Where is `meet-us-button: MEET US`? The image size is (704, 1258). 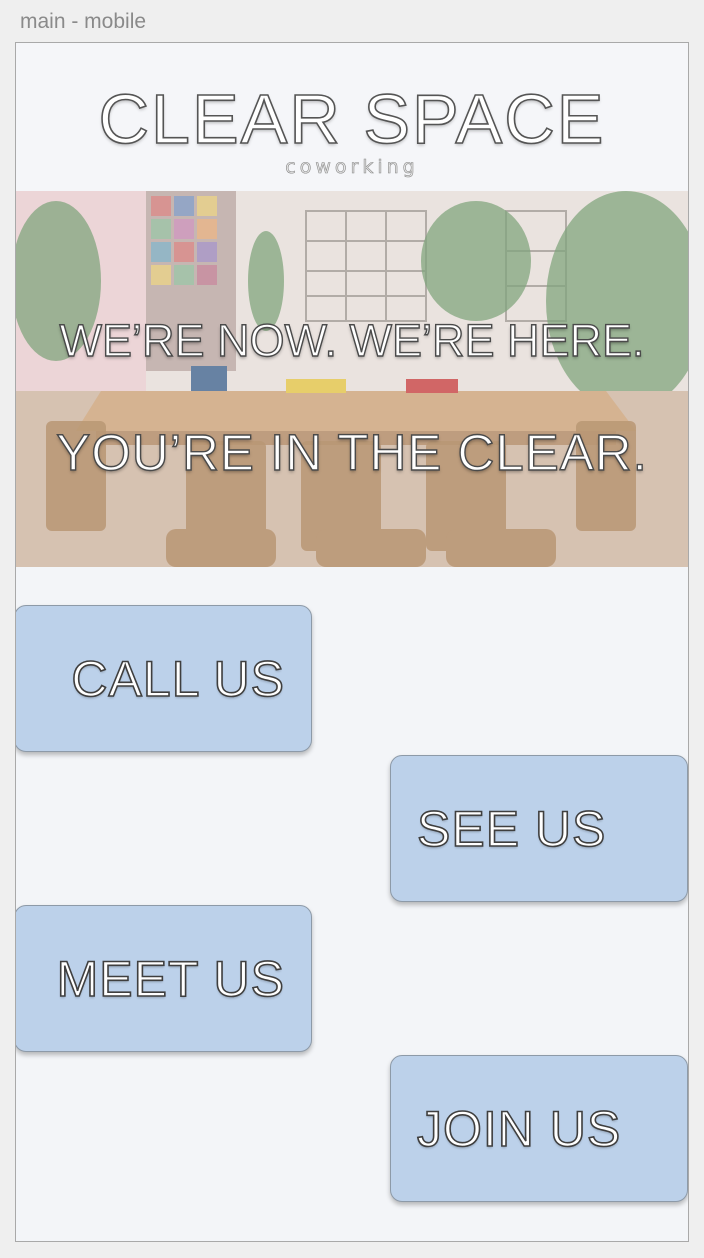 meet-us-button: MEET US is located at coordinates (164, 978).